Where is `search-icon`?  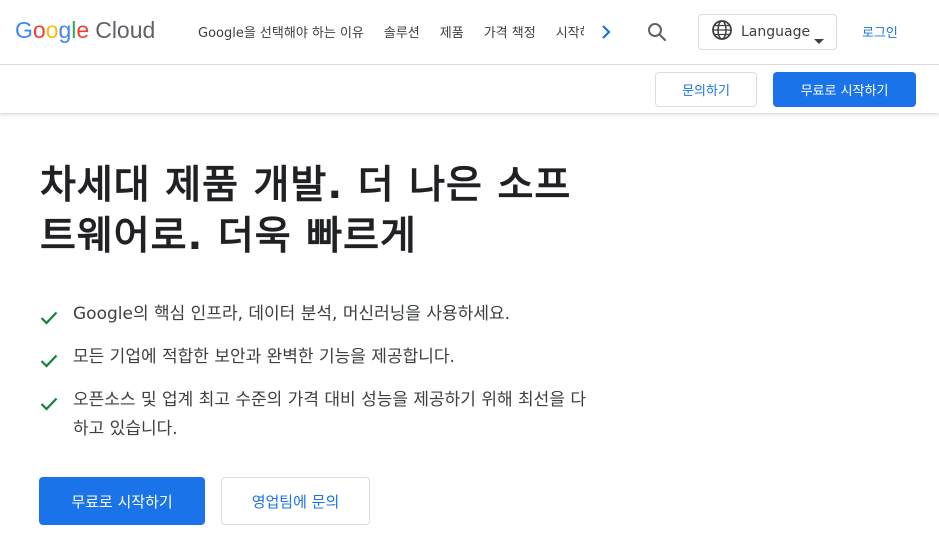
search-icon is located at coordinates (657, 32).